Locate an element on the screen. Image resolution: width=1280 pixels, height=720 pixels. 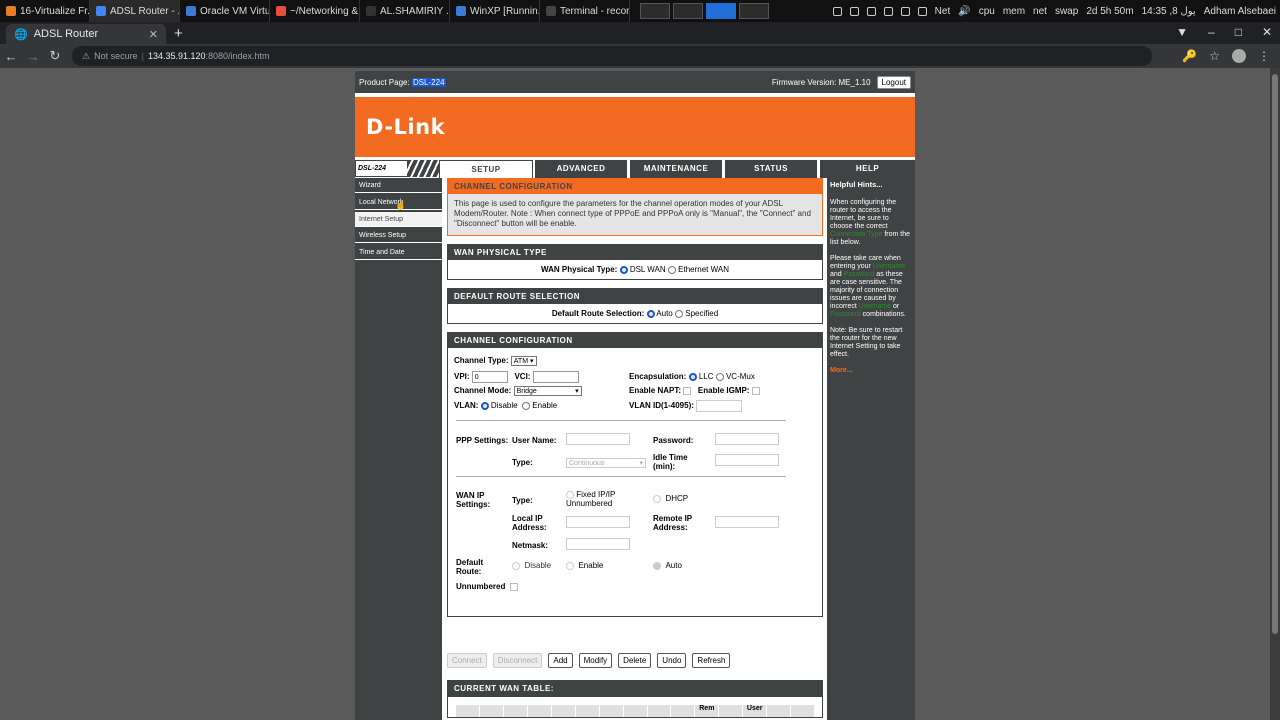
sidebar-item-local-network: Local Network ☝ is located at coordinates (398, 202).